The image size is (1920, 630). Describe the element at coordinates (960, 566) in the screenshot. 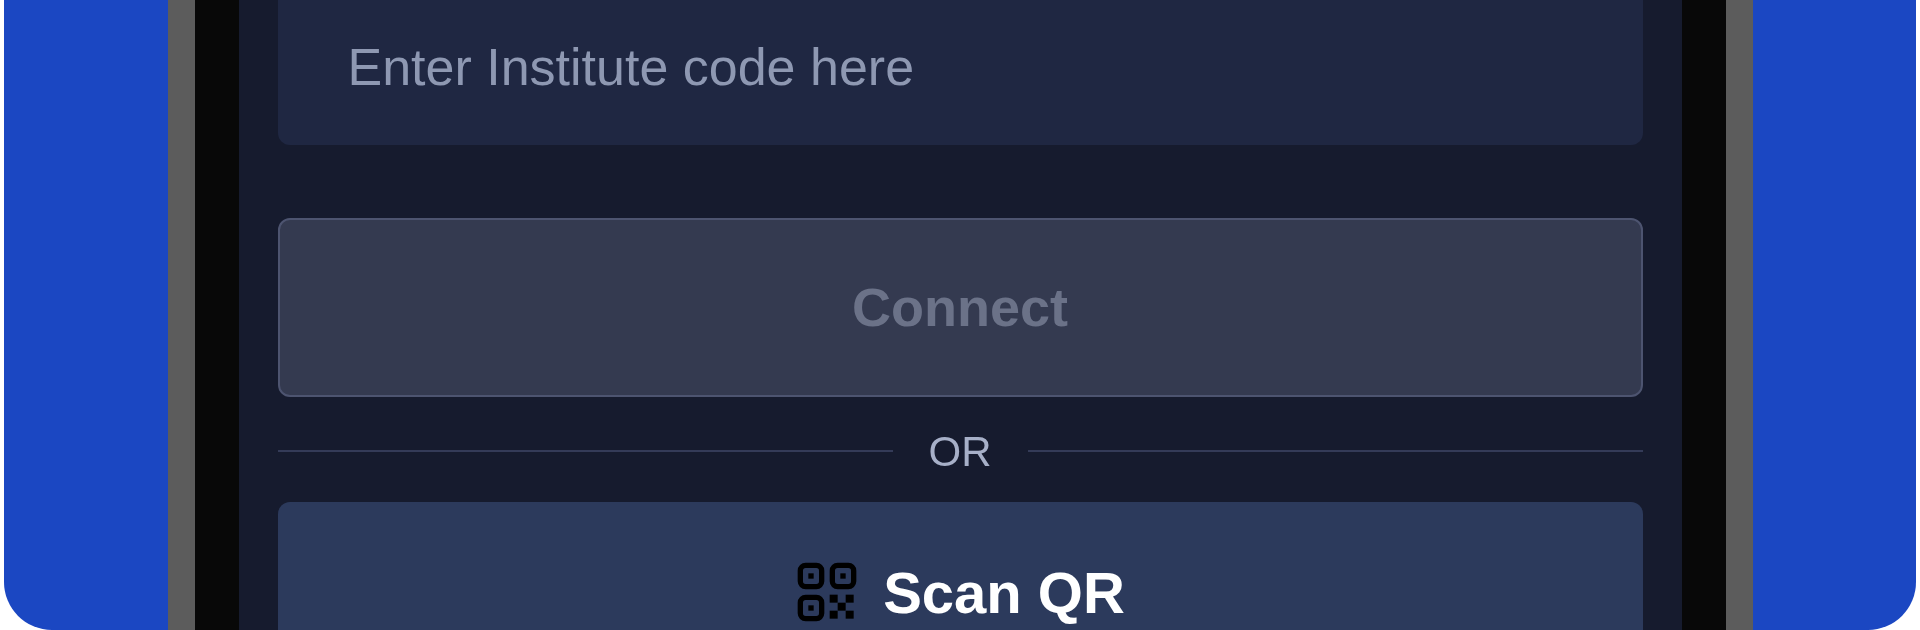

I see `scan-qr-button: Scan QR` at that location.